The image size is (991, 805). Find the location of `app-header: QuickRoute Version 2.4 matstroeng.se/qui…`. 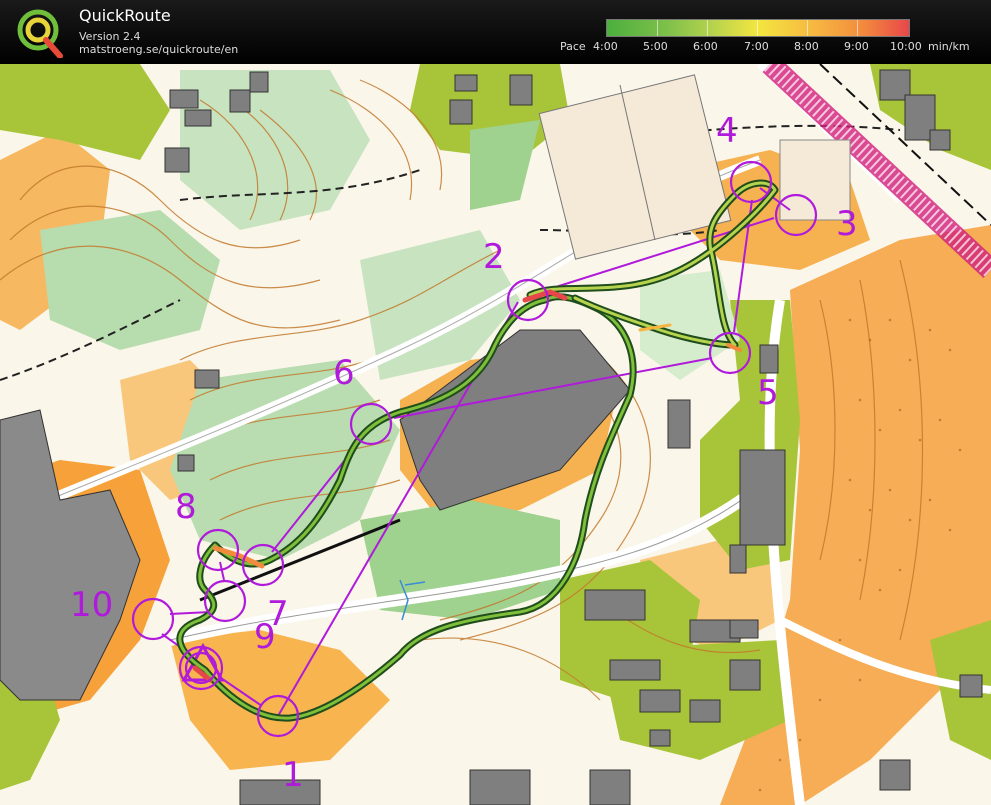

app-header: QuickRoute Version 2.4 matstroeng.se/qui… is located at coordinates (495, 32).